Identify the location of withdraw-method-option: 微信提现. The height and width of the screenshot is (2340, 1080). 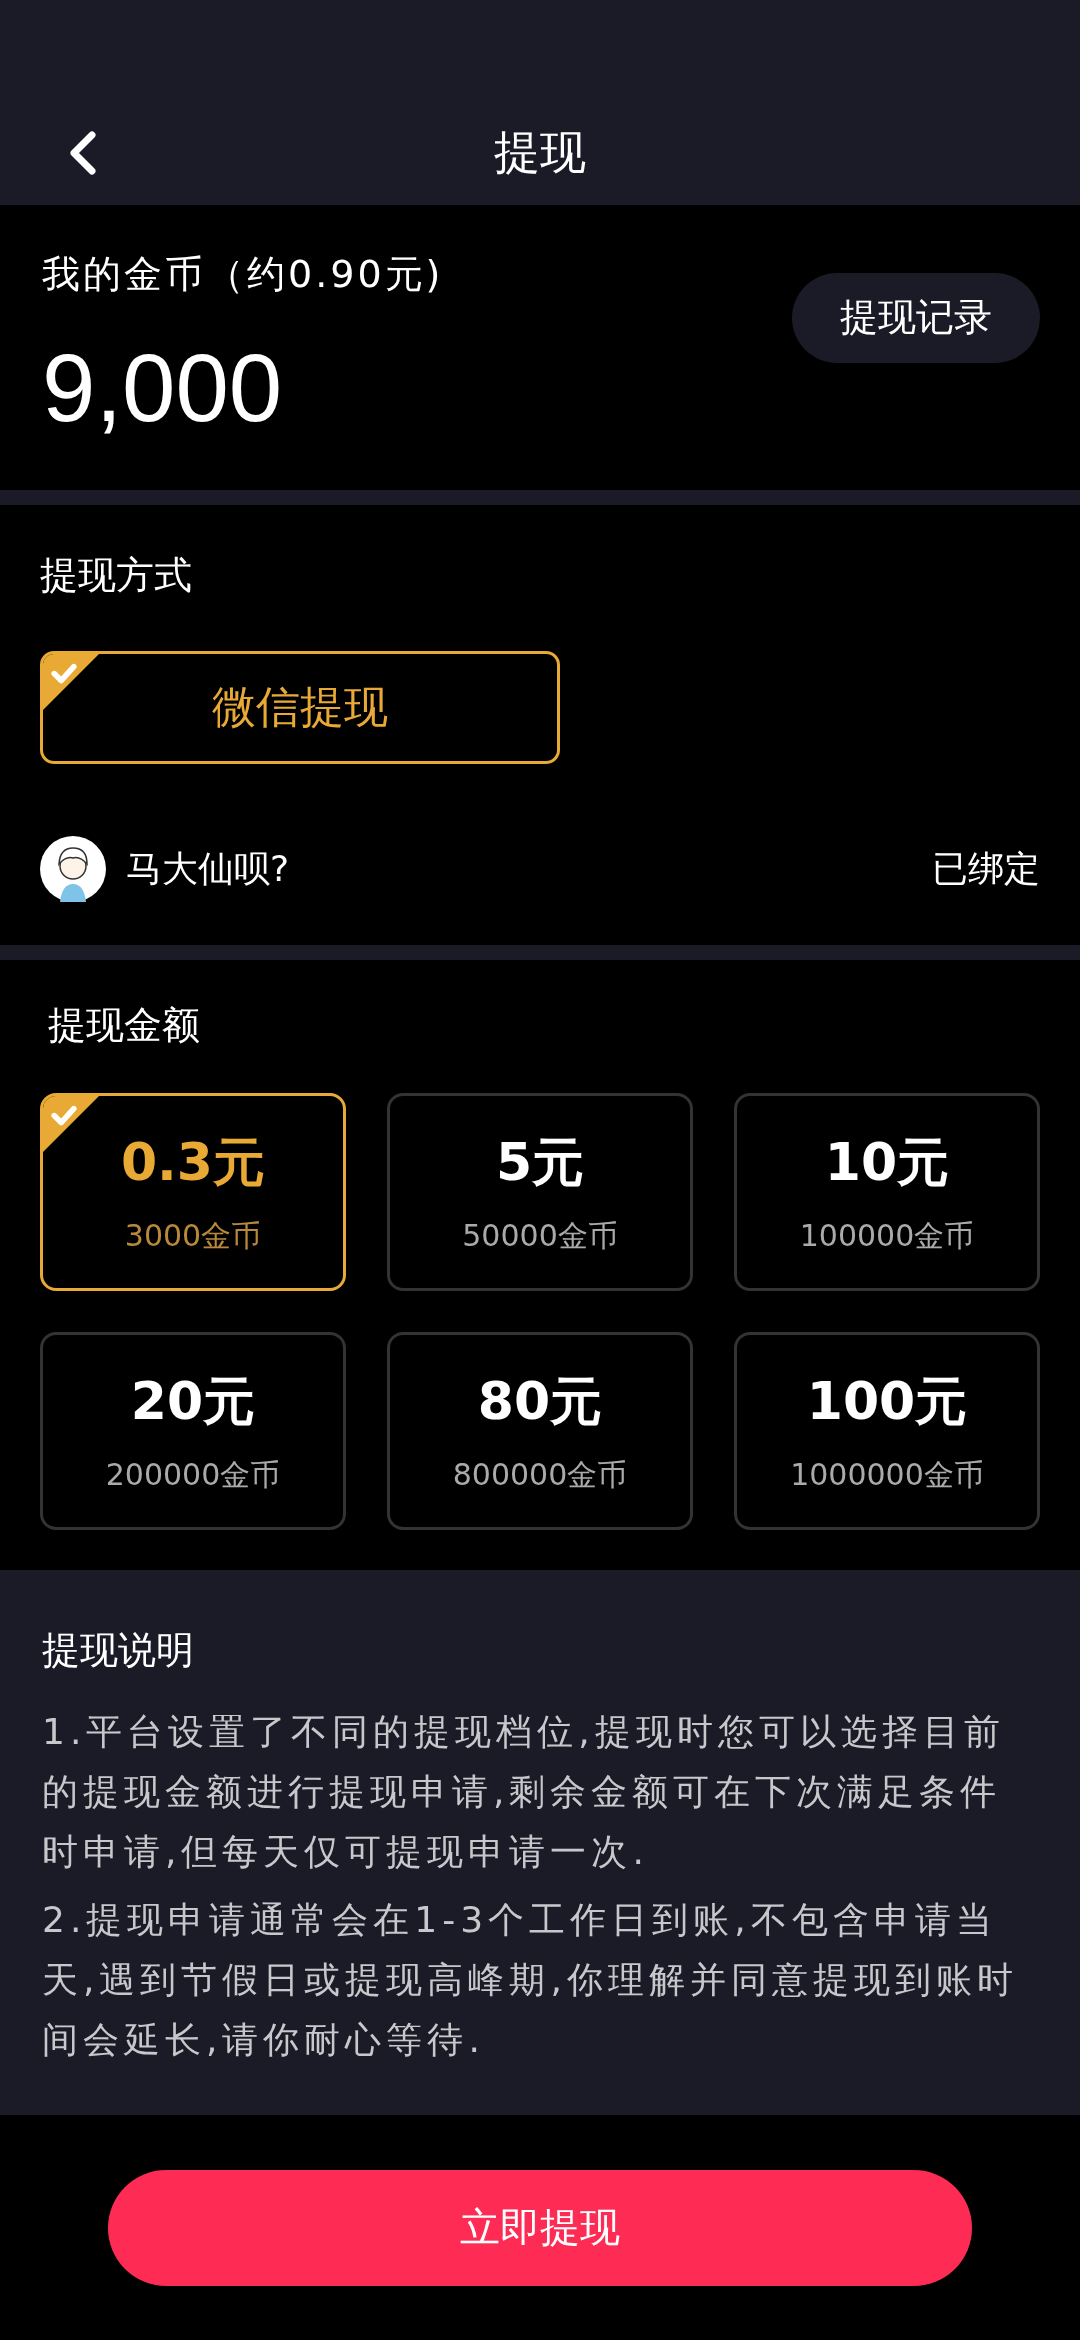
(300, 707).